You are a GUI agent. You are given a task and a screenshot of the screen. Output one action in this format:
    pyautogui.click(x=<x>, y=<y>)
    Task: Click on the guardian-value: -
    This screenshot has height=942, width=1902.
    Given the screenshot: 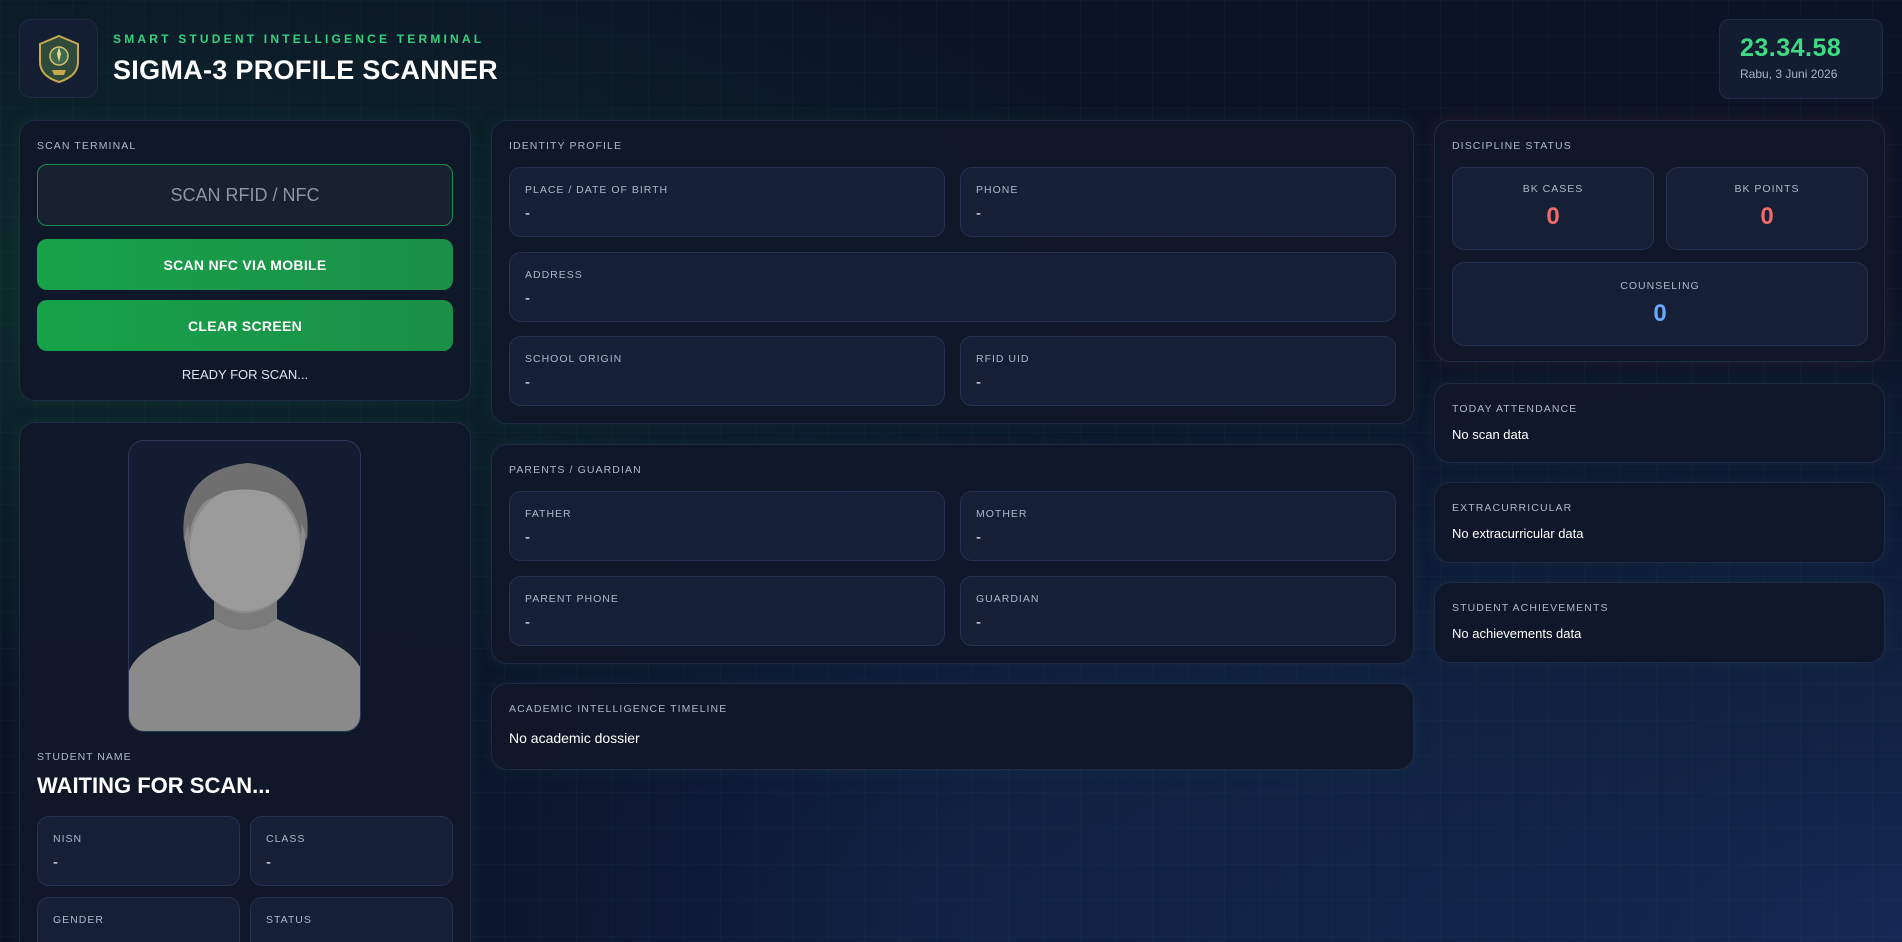 What is the action you would take?
    pyautogui.click(x=978, y=622)
    